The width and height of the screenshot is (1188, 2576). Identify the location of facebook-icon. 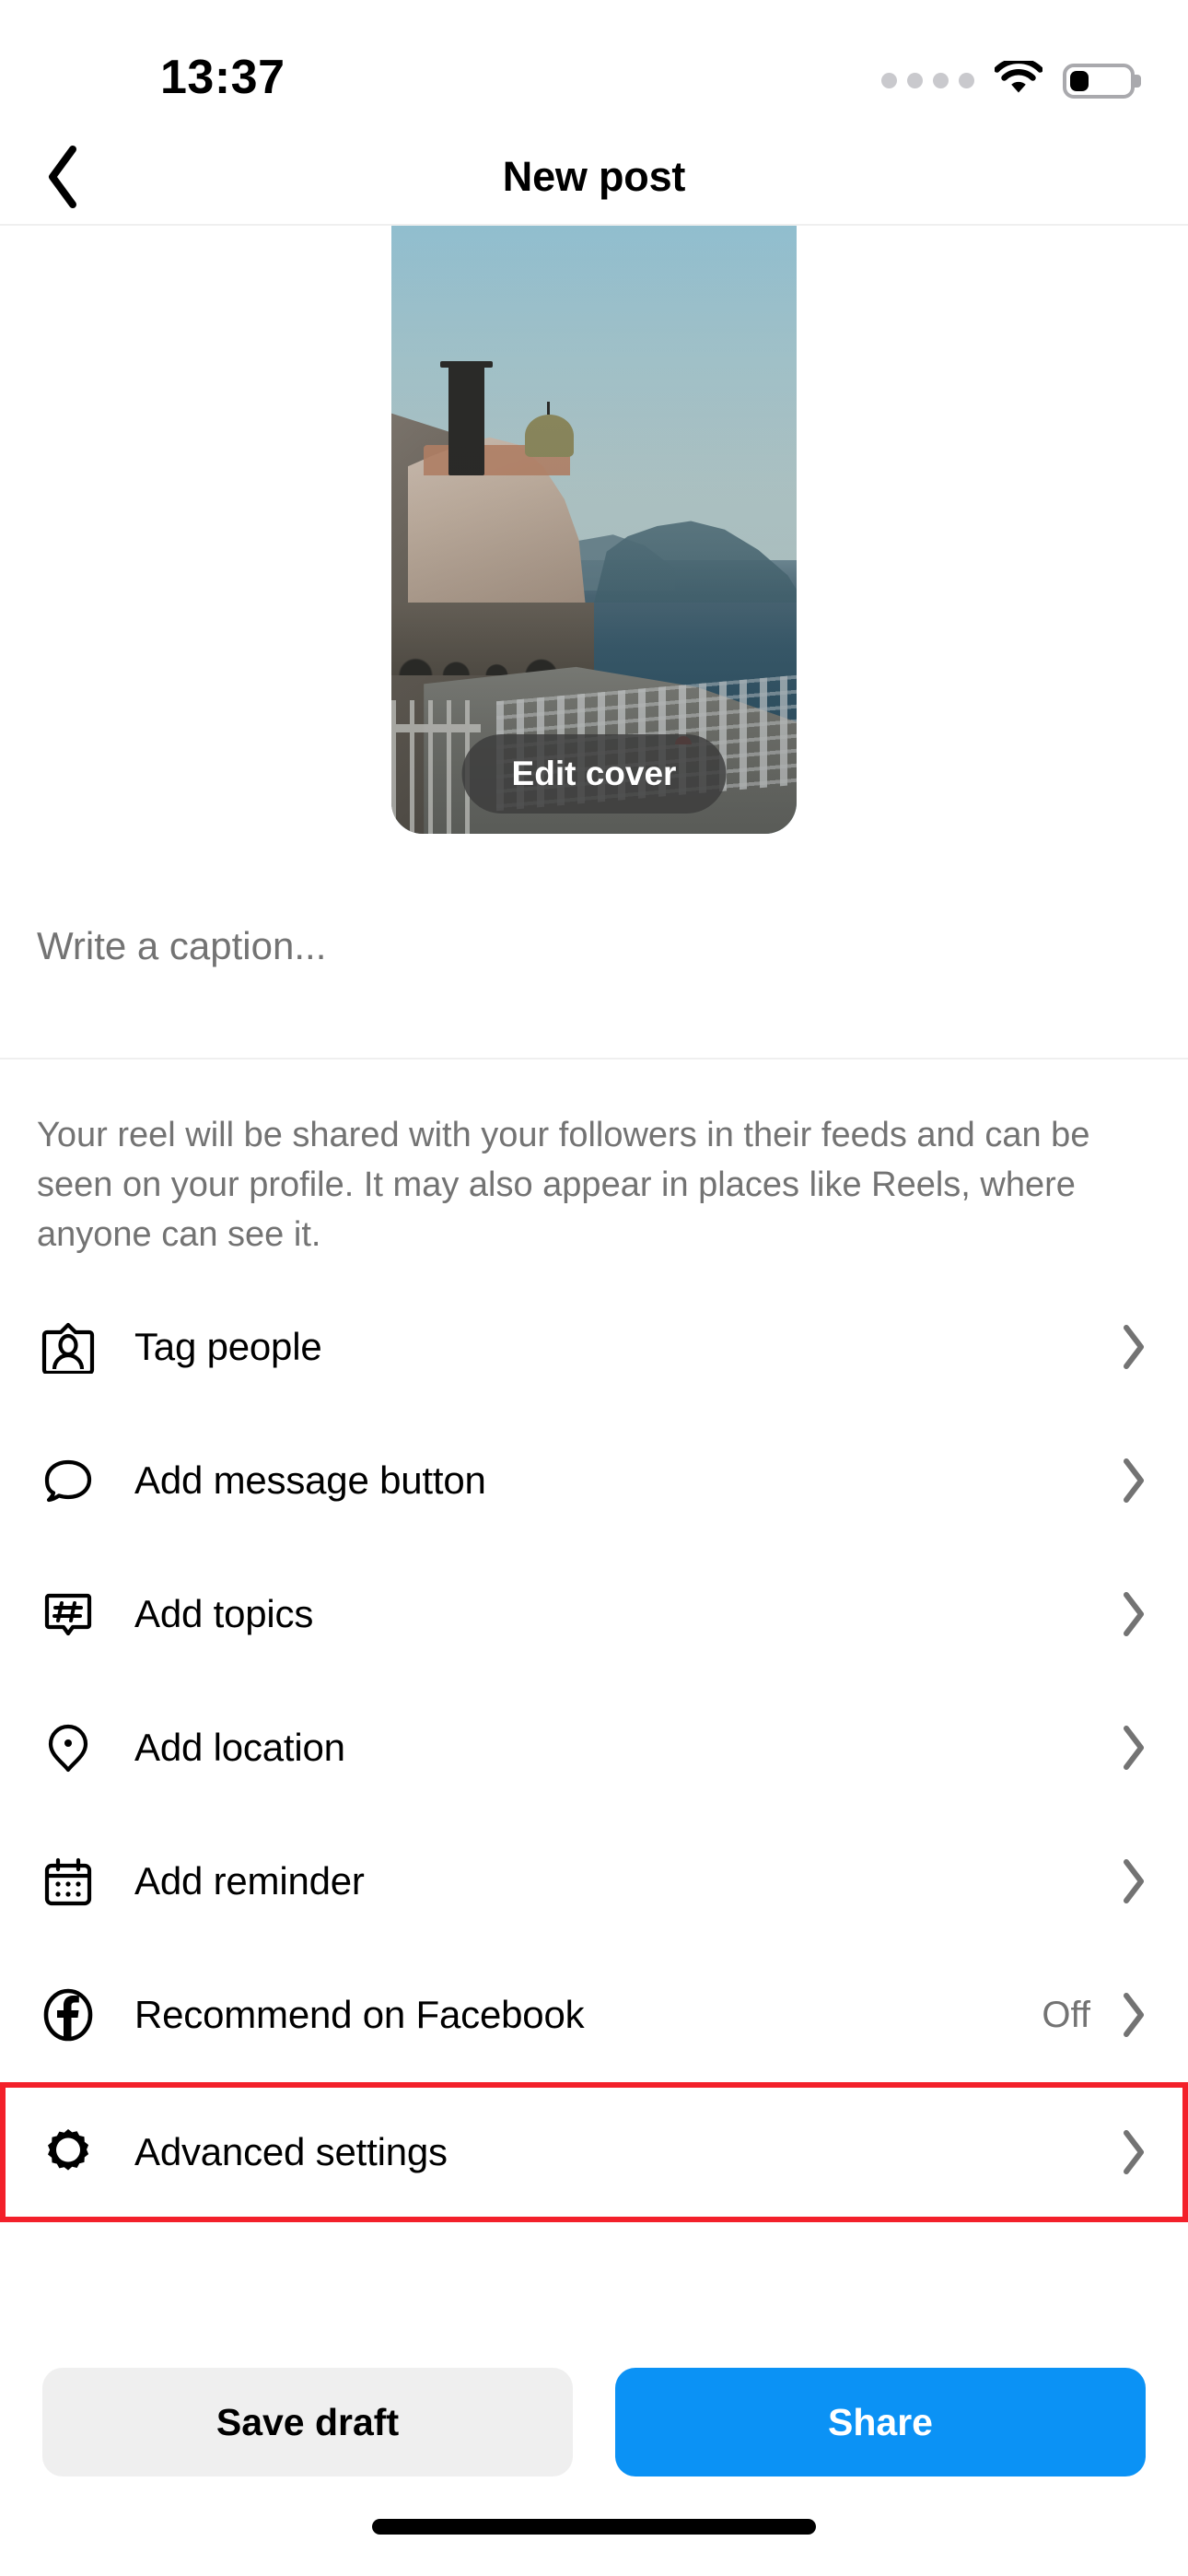
(68, 2015).